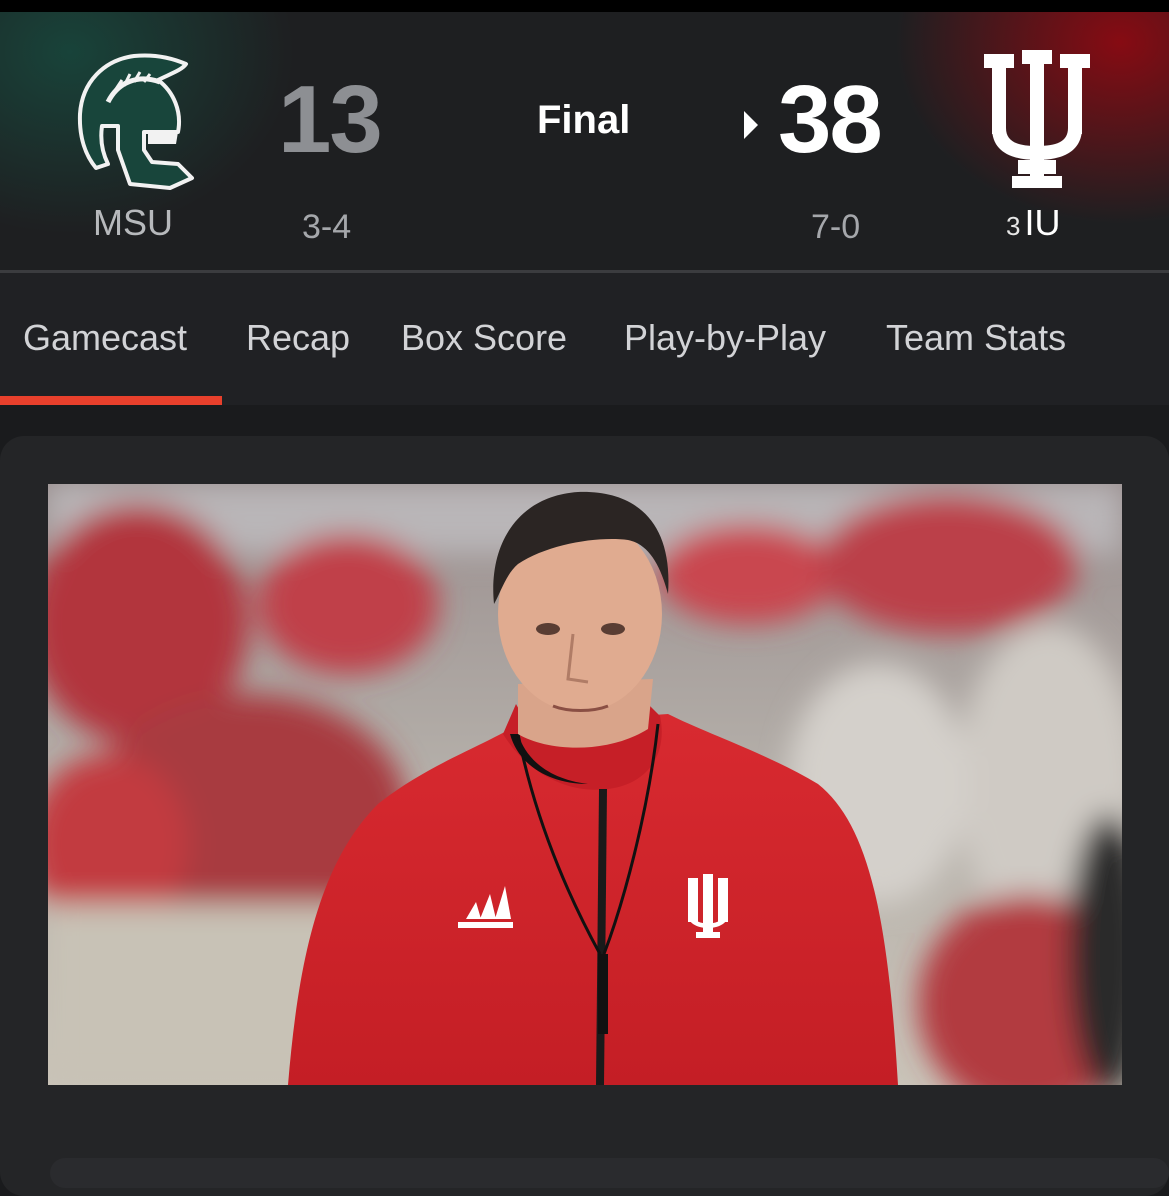 The image size is (1169, 1196). Describe the element at coordinates (105, 338) in the screenshot. I see `tab-gamecast: Gamecast` at that location.